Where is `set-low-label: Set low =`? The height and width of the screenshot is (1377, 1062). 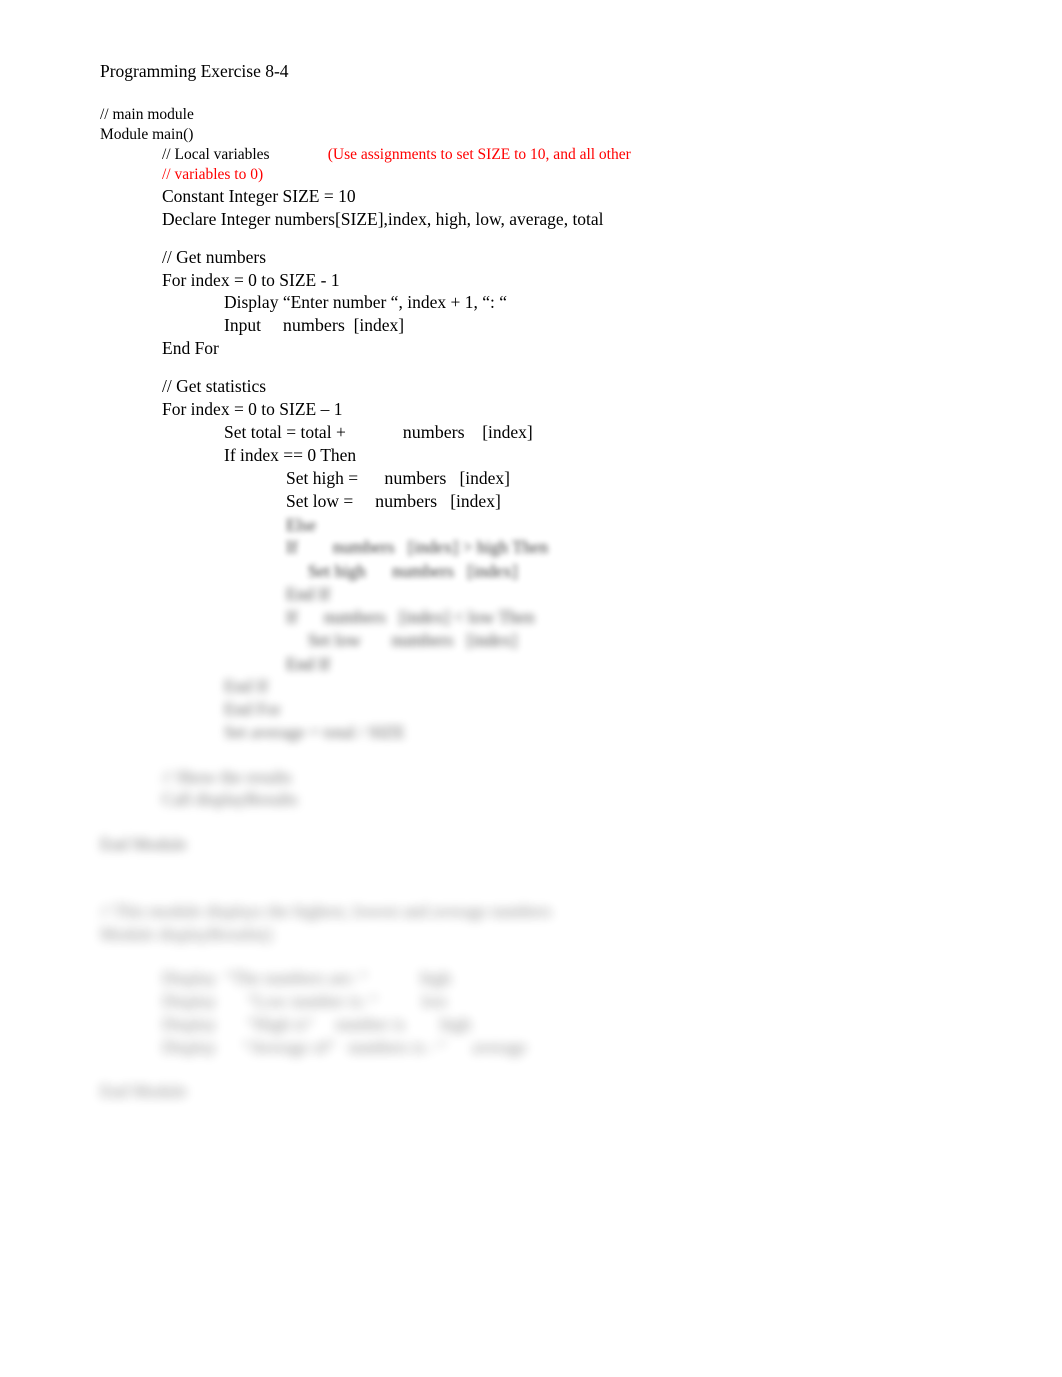 set-low-label: Set low = is located at coordinates (320, 501).